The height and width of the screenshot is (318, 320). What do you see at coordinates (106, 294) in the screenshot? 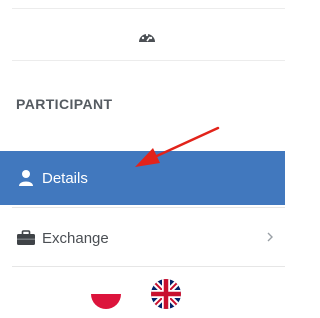
I see `poland-flag-icon` at bounding box center [106, 294].